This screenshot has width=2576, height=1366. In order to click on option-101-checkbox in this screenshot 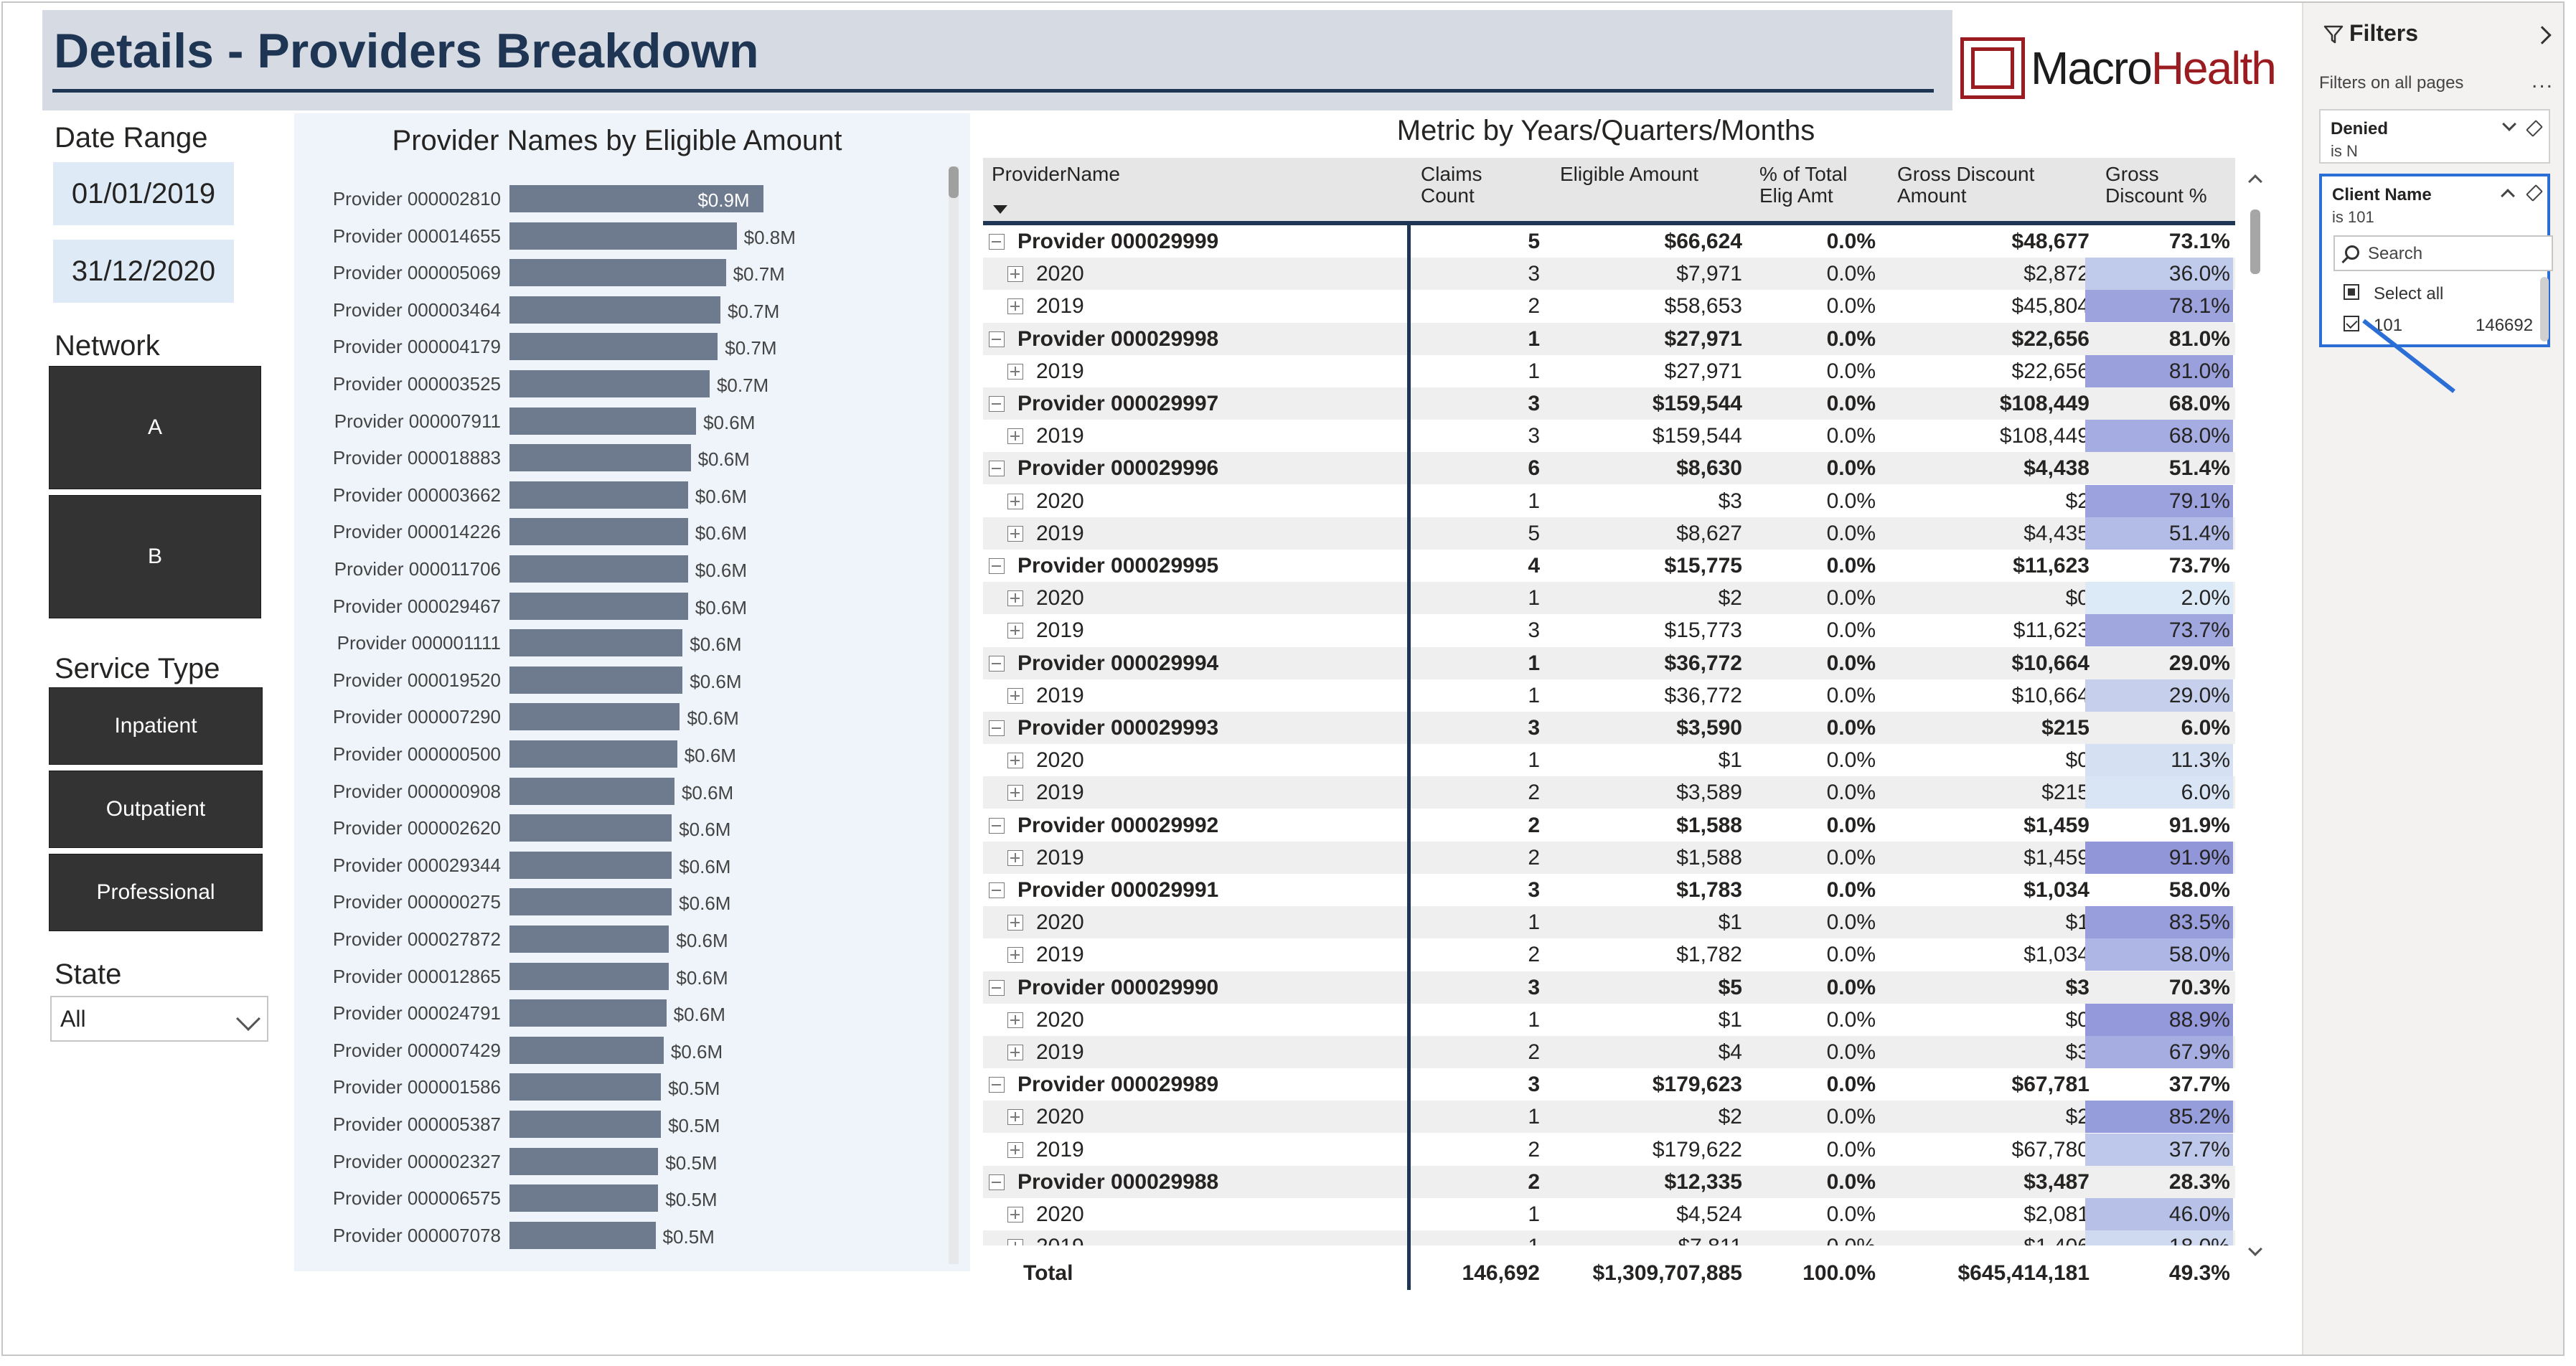, I will do `click(2351, 323)`.